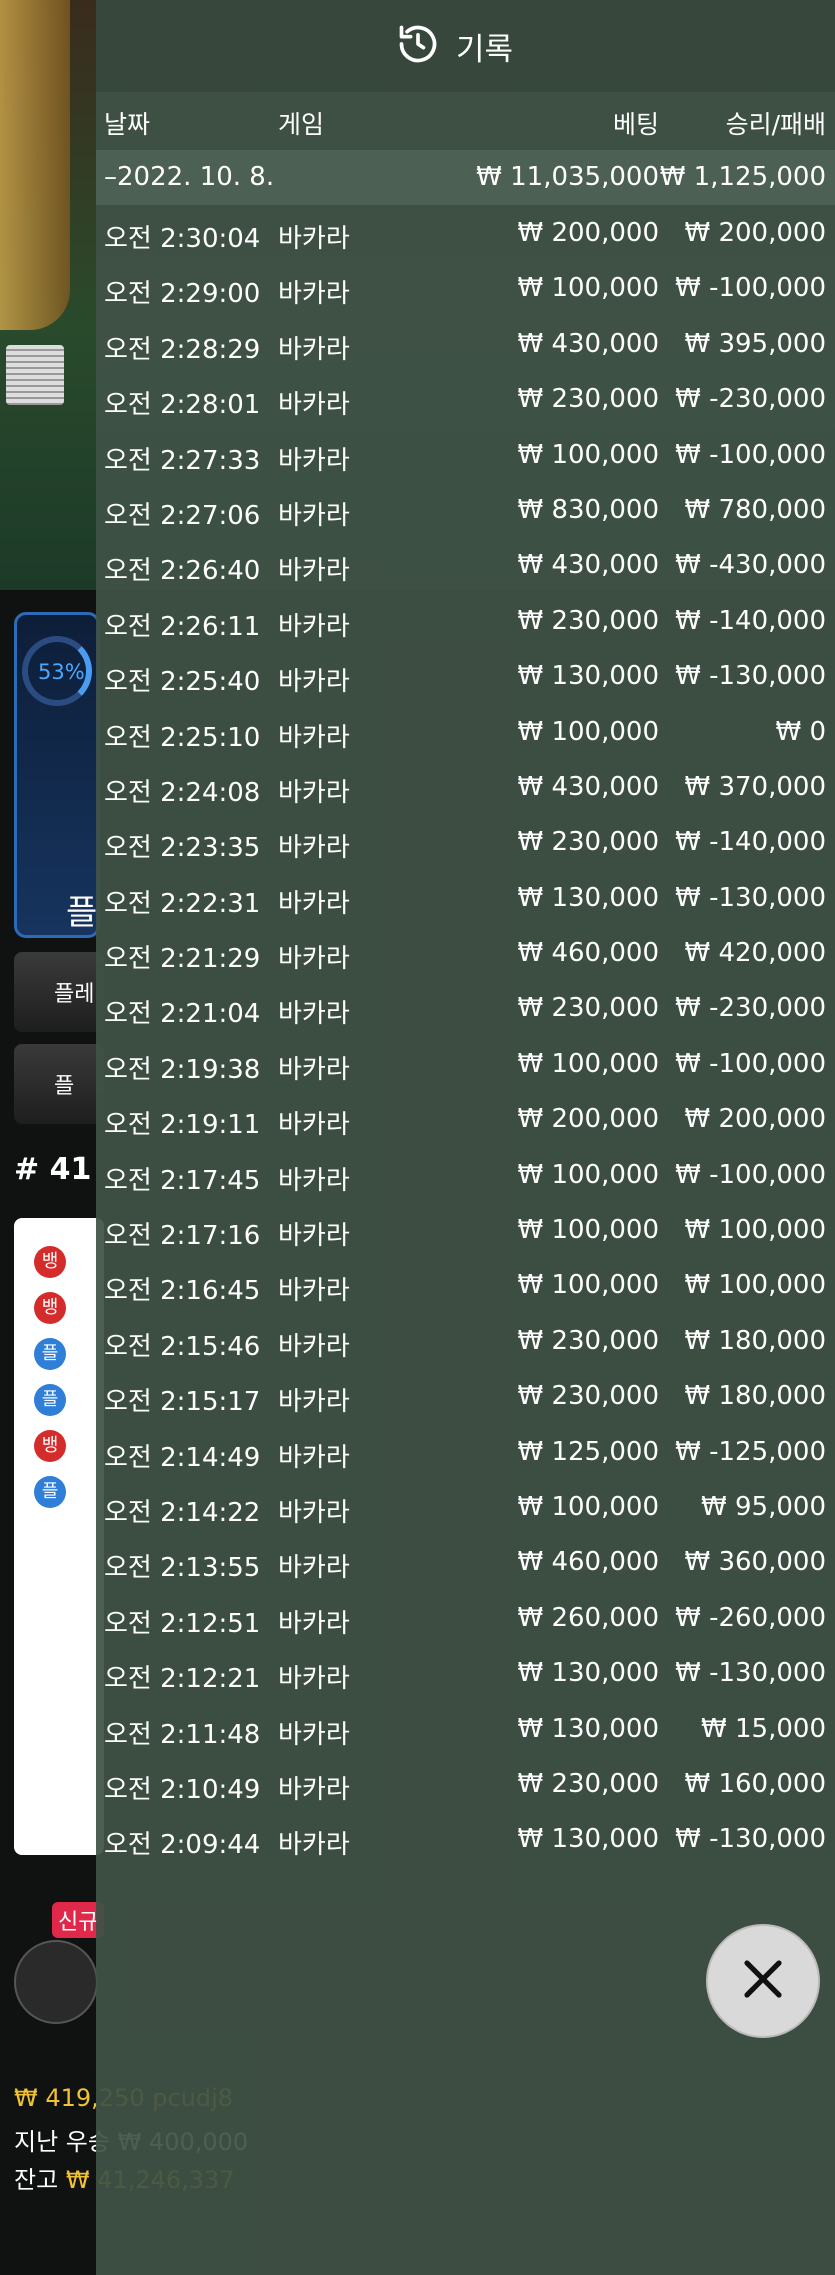 The image size is (835, 2275). Describe the element at coordinates (59, 992) in the screenshot. I see `player-pair-button: 플레` at that location.